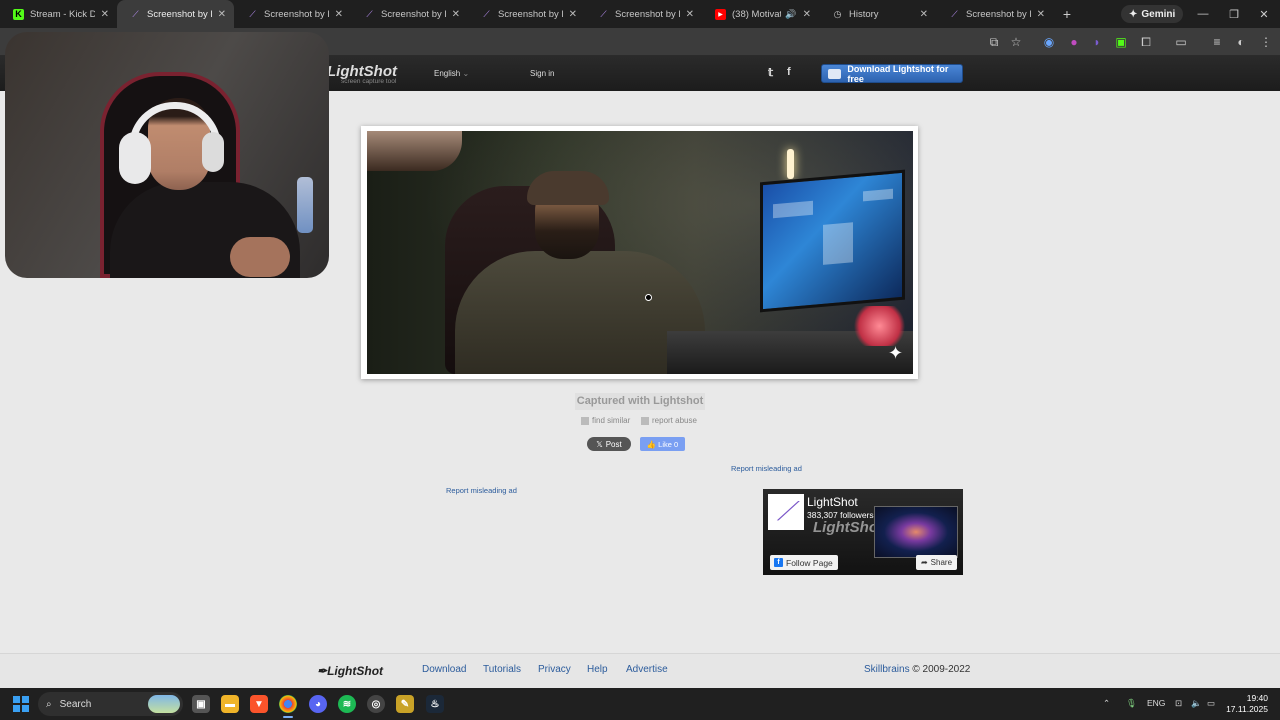 The width and height of the screenshot is (1280, 720). Describe the element at coordinates (1264, 14) in the screenshot. I see `close-window-icon: ✕` at that location.